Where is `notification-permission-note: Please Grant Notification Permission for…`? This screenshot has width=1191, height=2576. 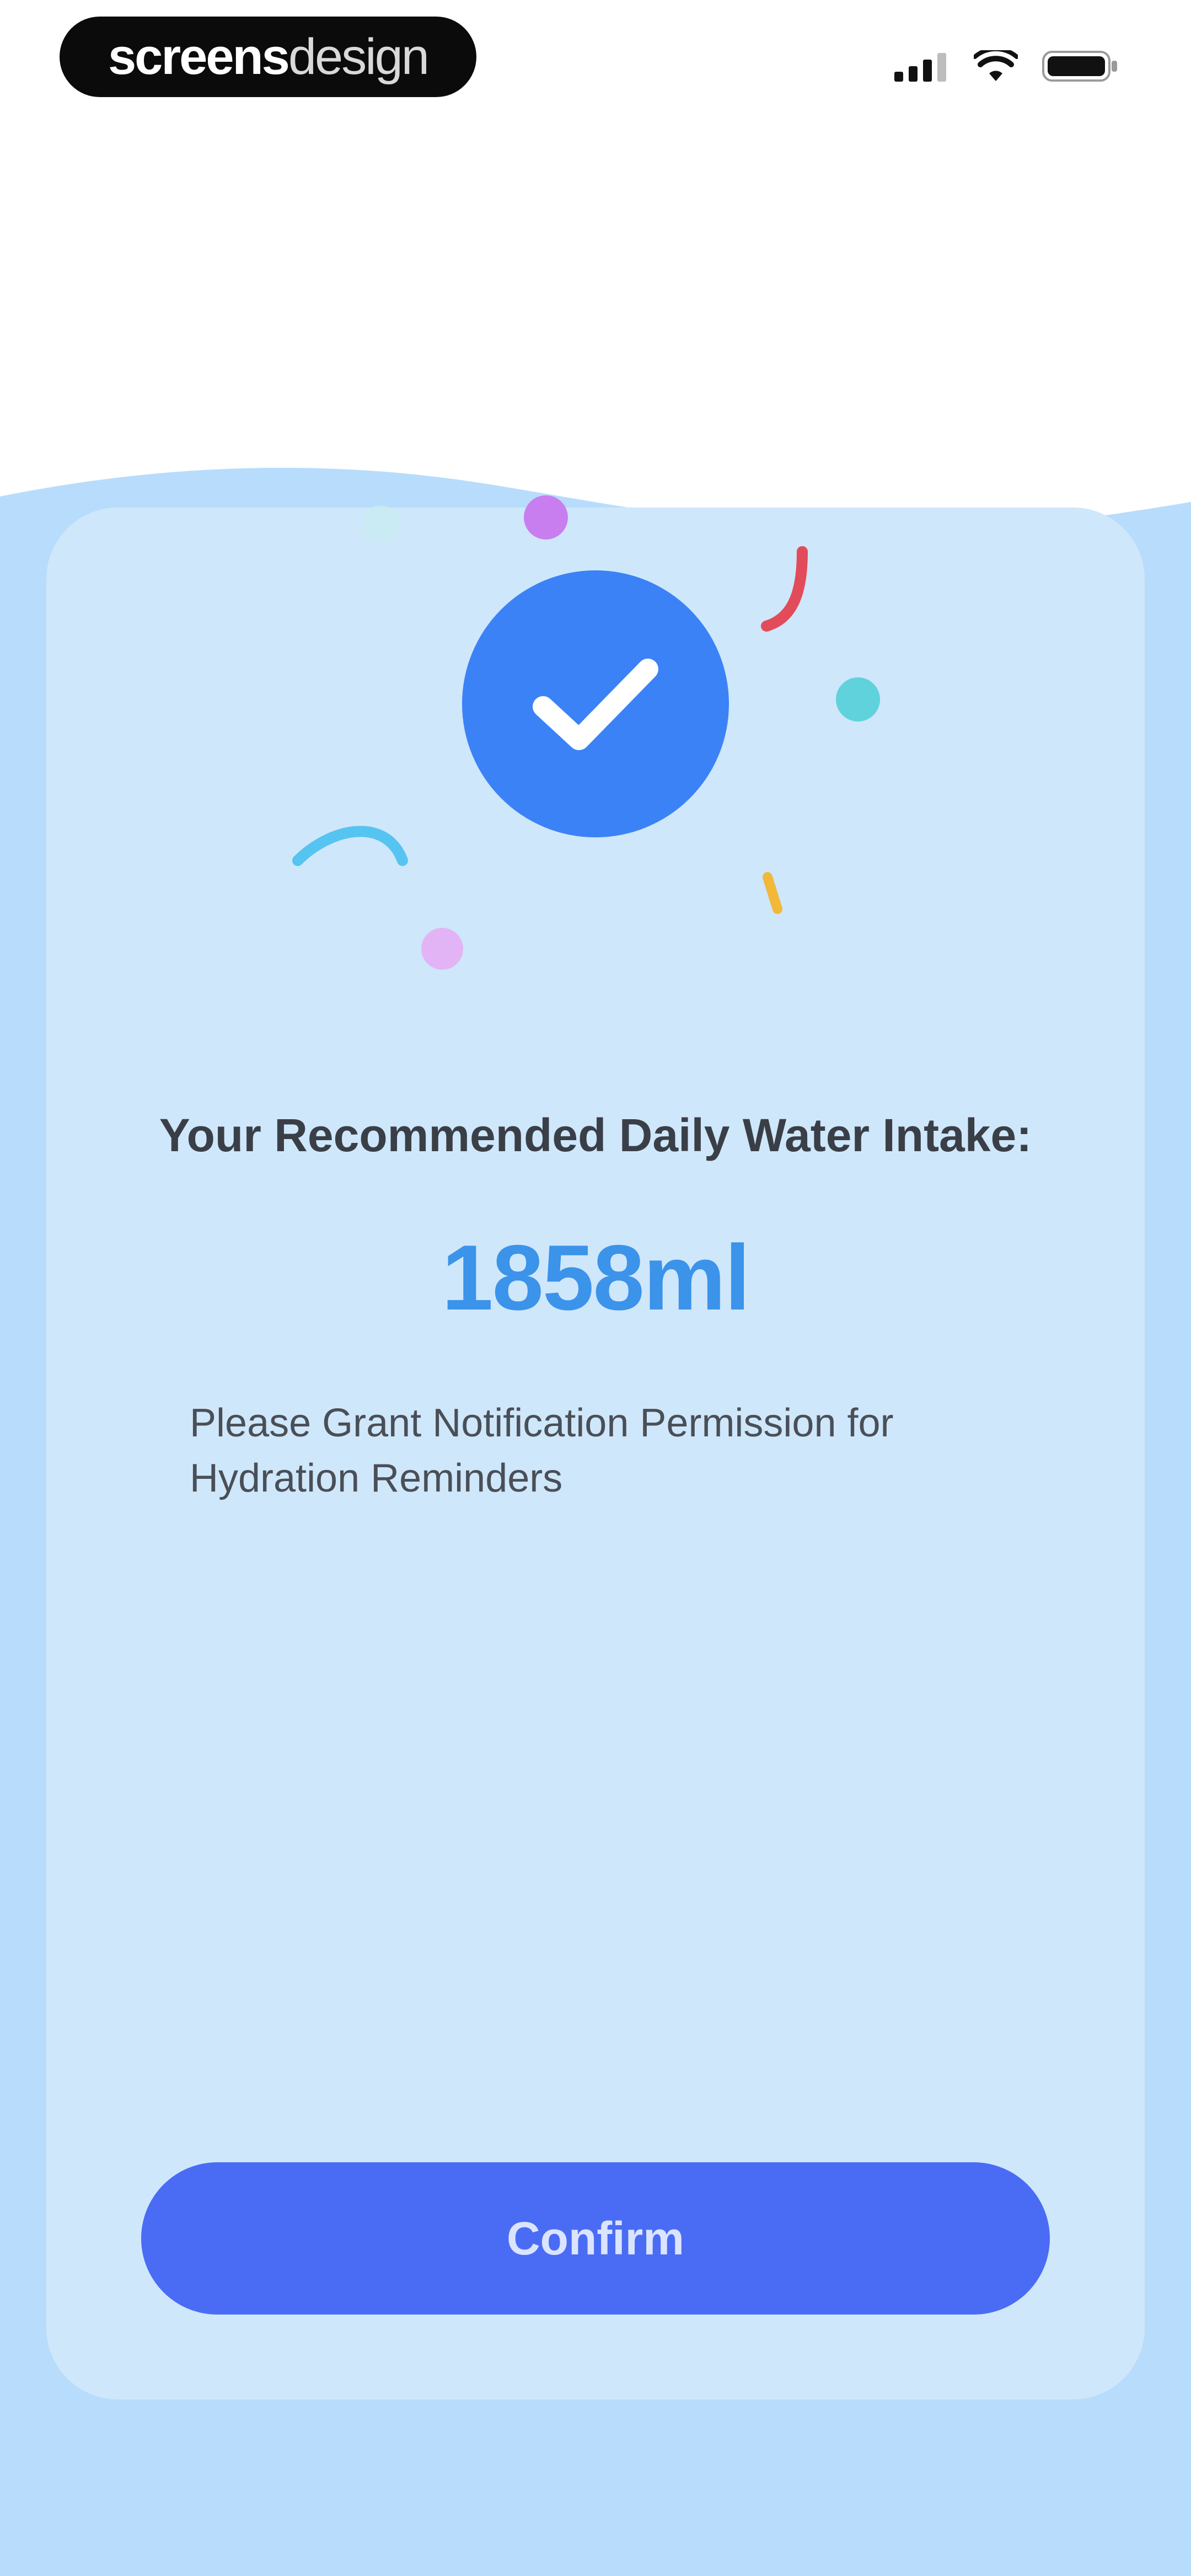 notification-permission-note: Please Grant Notification Permission for… is located at coordinates (542, 1450).